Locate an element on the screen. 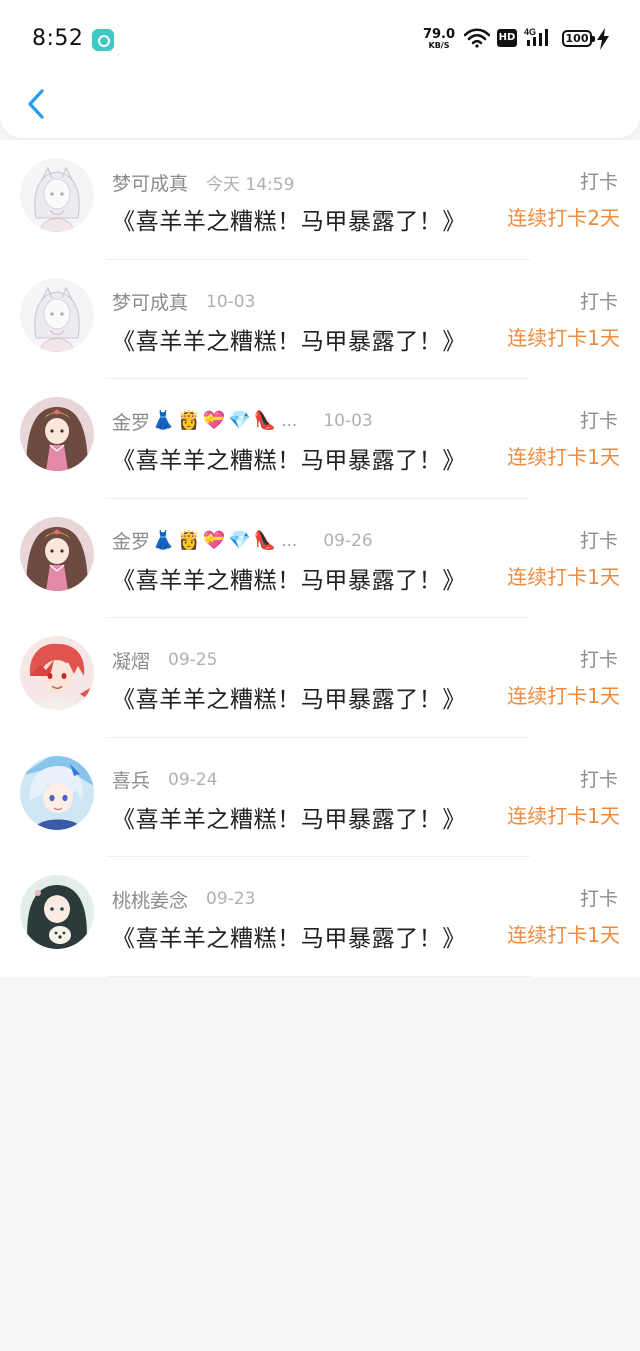 The width and height of the screenshot is (640, 1351). app-notification-icon is located at coordinates (103, 40).